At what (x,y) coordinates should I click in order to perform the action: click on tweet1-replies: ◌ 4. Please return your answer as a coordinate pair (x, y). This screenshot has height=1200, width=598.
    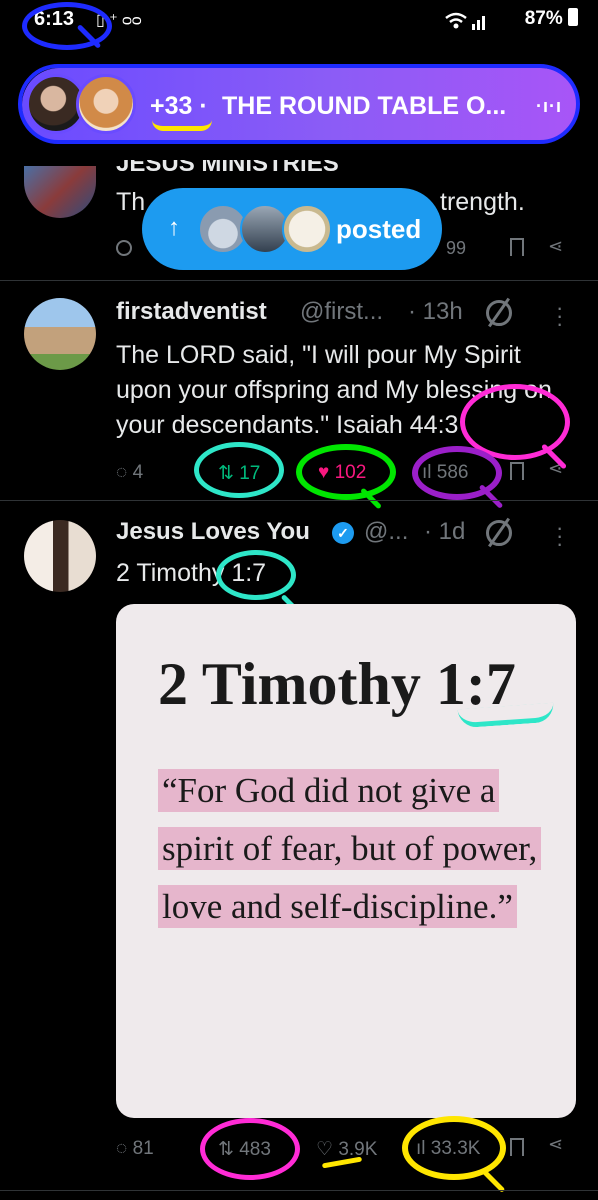
    Looking at the image, I should click on (129, 473).